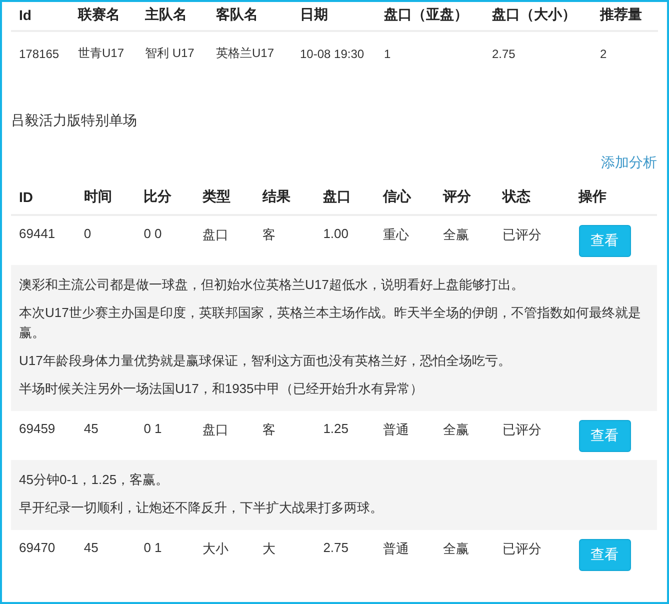 Image resolution: width=669 pixels, height=604 pixels. What do you see at coordinates (43, 197) in the screenshot?
I see `column-header: ID` at bounding box center [43, 197].